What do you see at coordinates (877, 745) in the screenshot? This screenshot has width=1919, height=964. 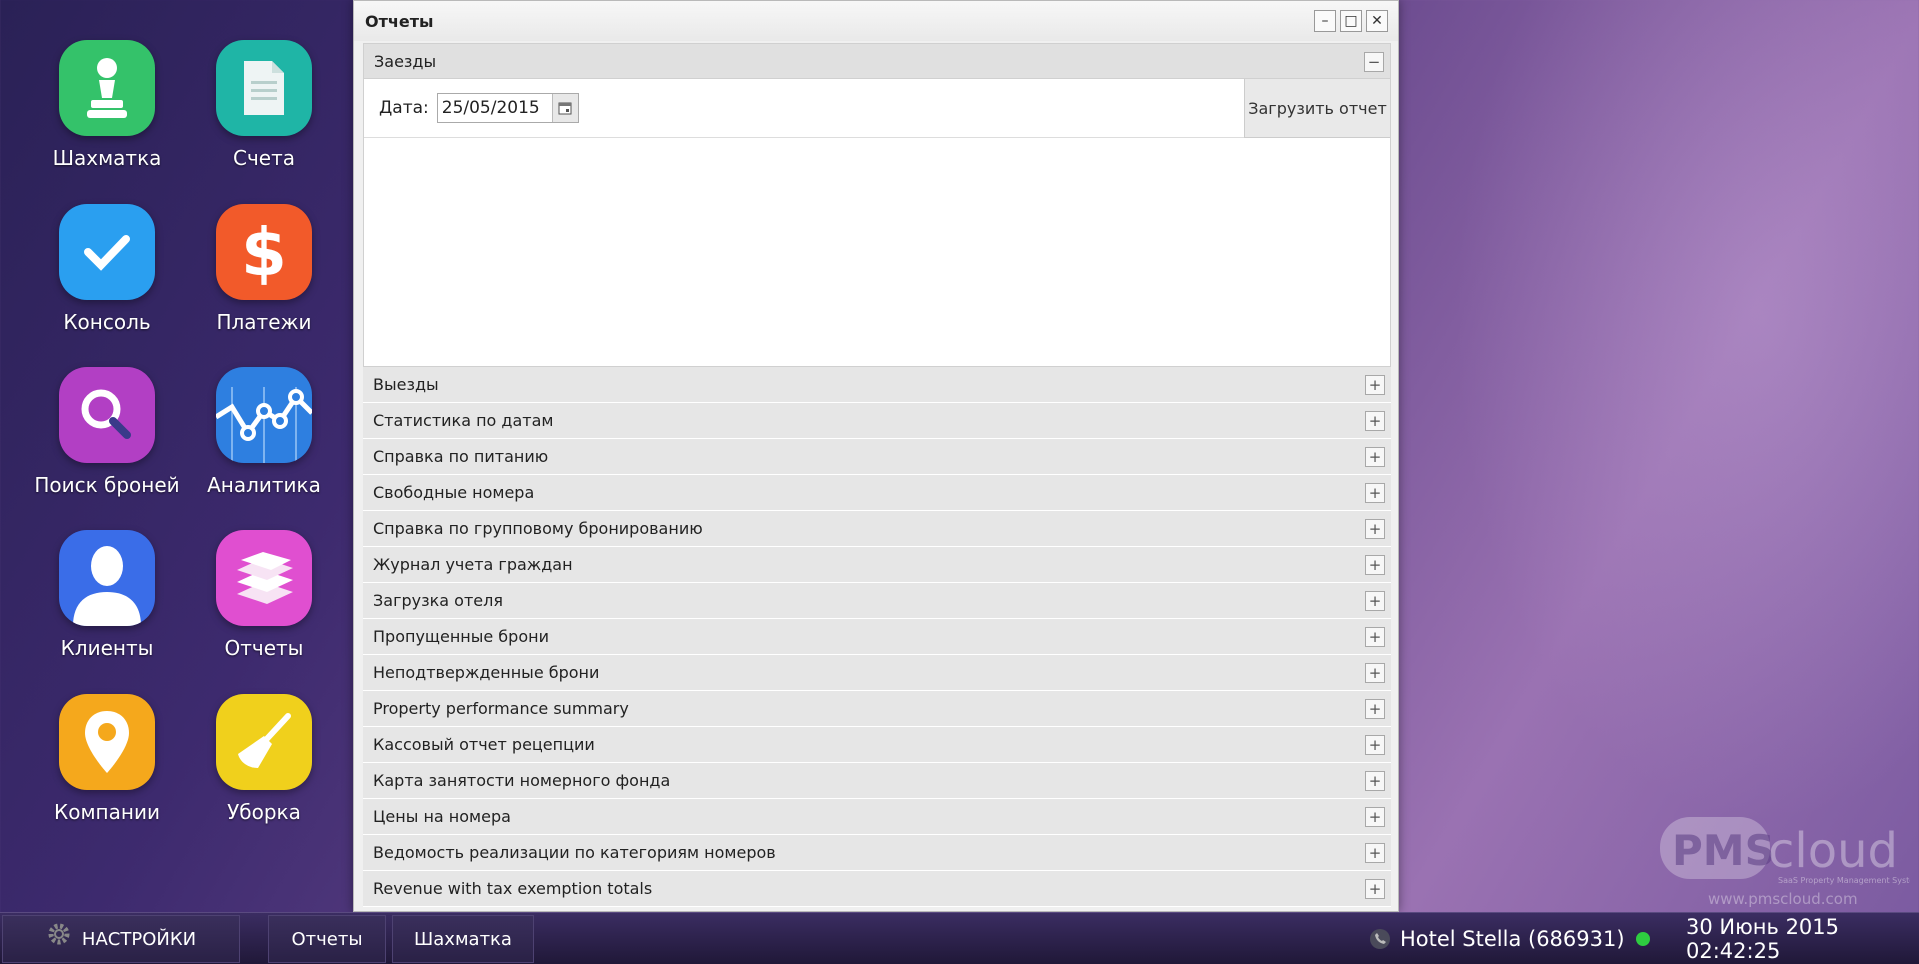 I see `section-header: Кассовый отчет рецепции +` at bounding box center [877, 745].